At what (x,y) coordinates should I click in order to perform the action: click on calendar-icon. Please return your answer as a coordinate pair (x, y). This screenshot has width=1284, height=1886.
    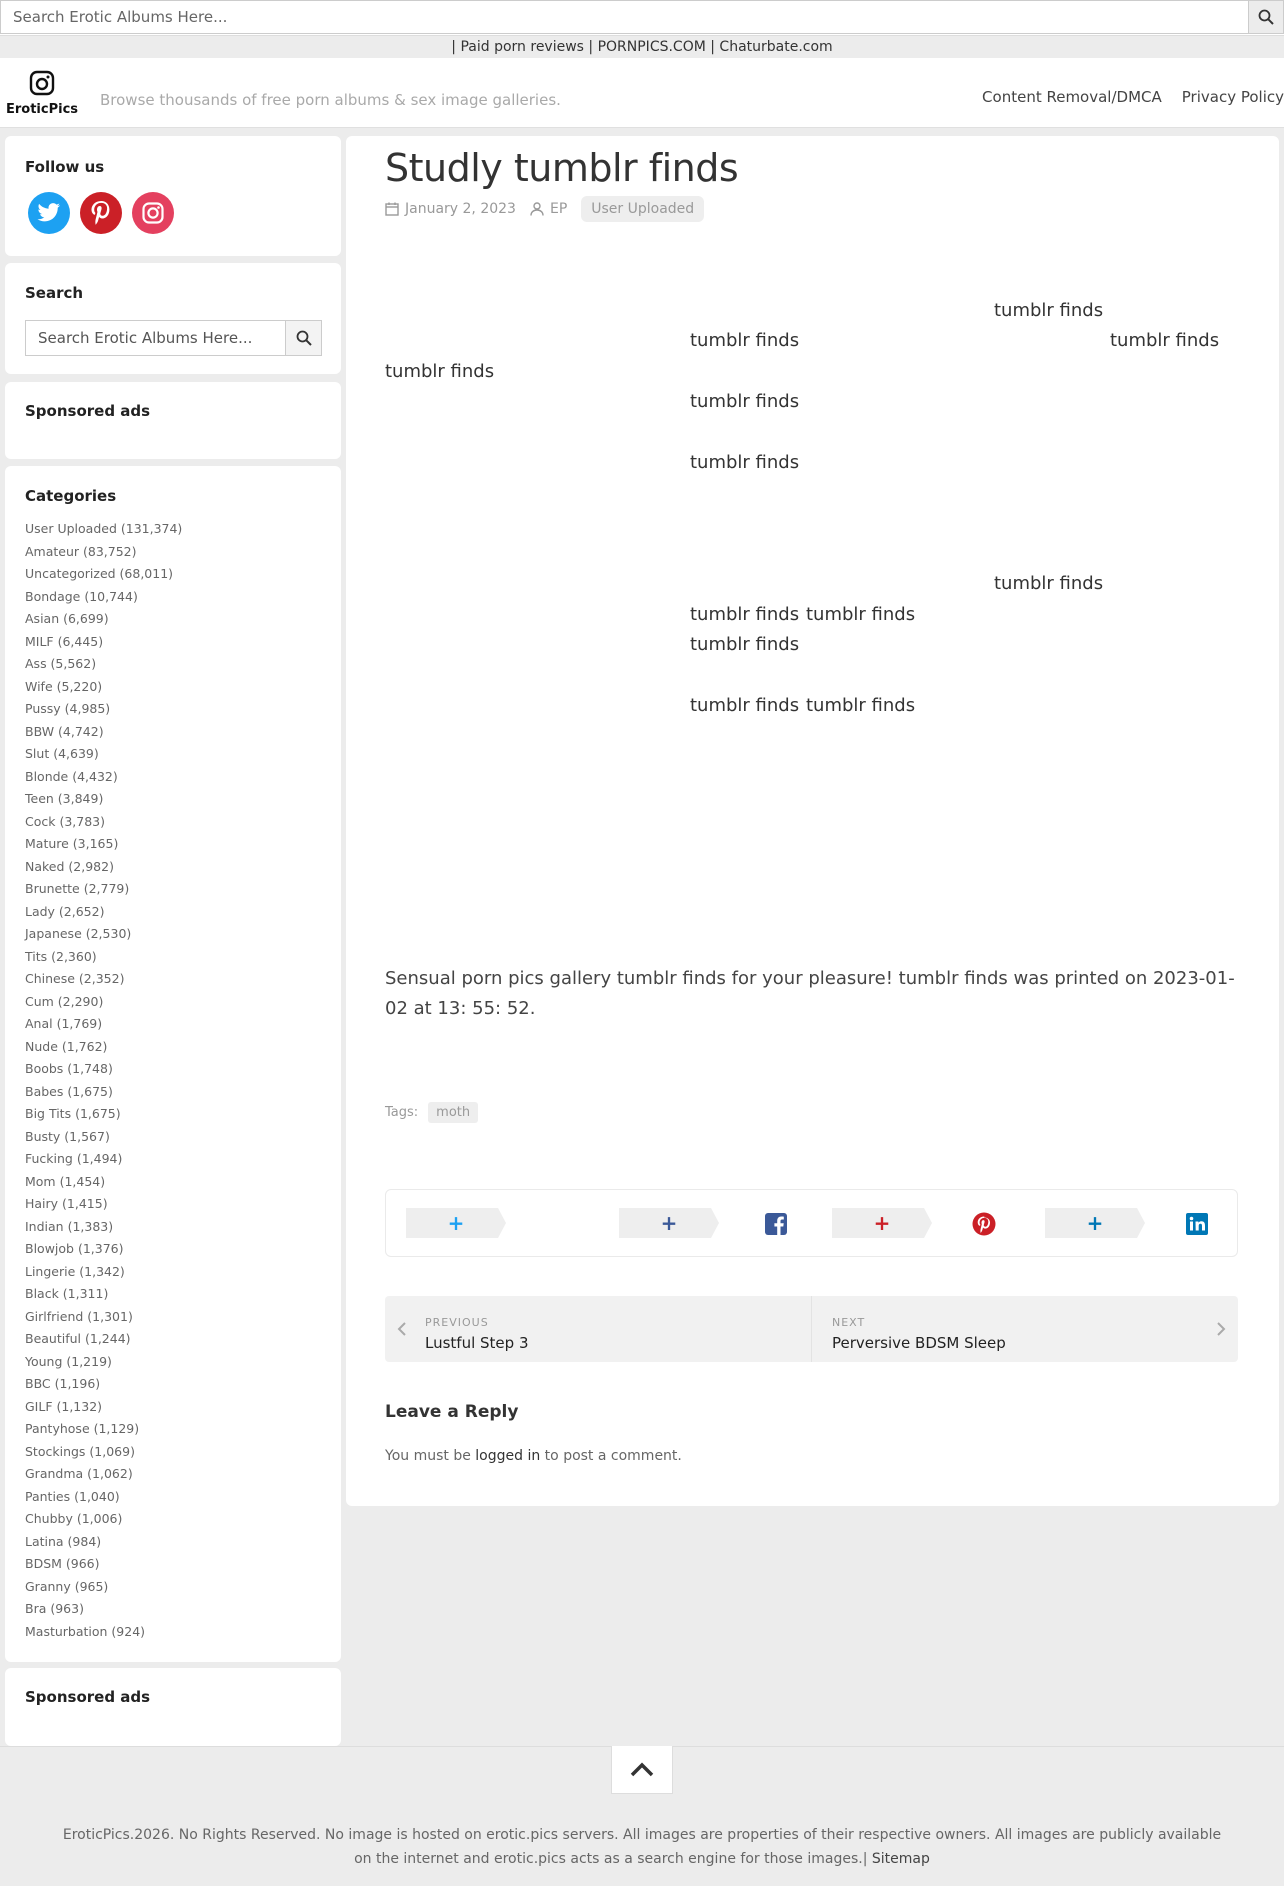
    Looking at the image, I should click on (392, 209).